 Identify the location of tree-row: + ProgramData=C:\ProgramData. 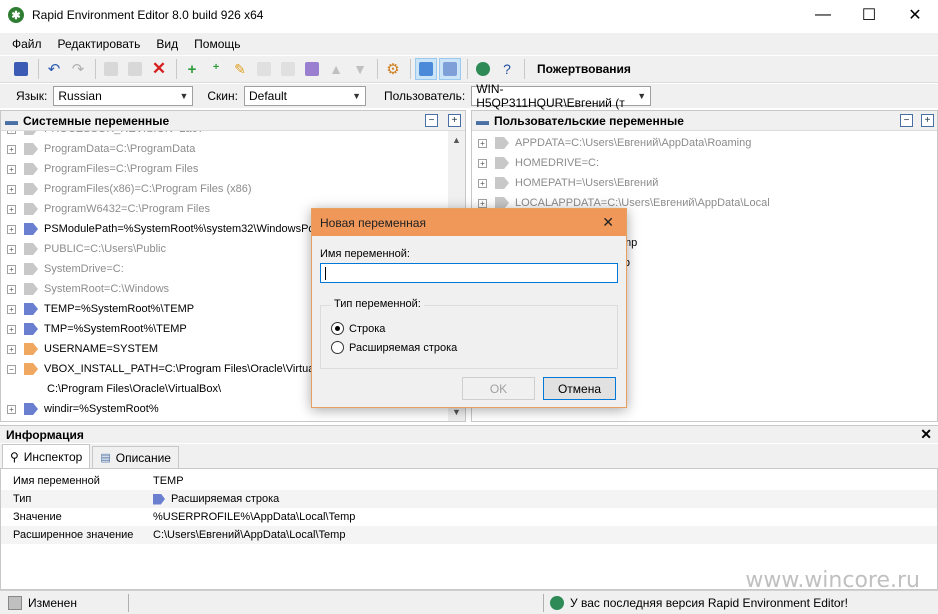
(98, 149).